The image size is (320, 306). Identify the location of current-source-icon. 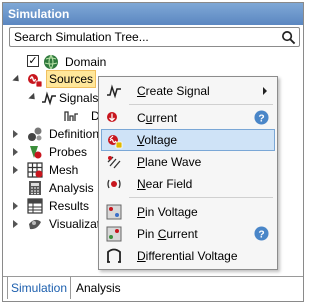
(112, 117).